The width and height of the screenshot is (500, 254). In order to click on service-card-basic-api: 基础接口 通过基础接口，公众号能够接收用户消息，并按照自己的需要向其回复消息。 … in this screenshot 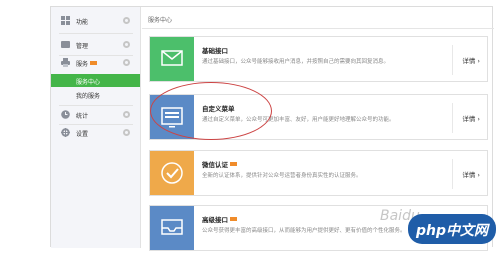, I will do `click(318, 59)`.